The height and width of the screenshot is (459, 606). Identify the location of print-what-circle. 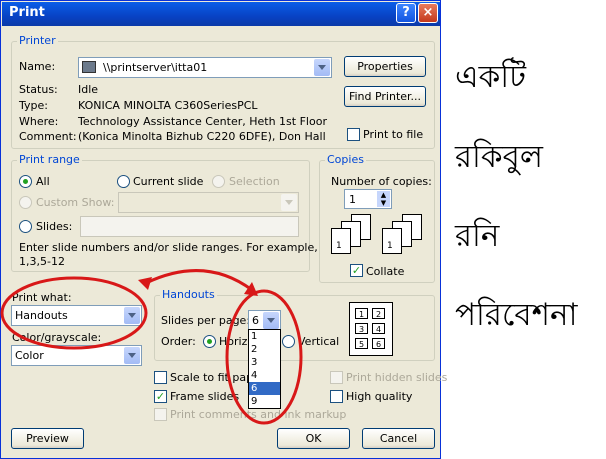
(74, 313).